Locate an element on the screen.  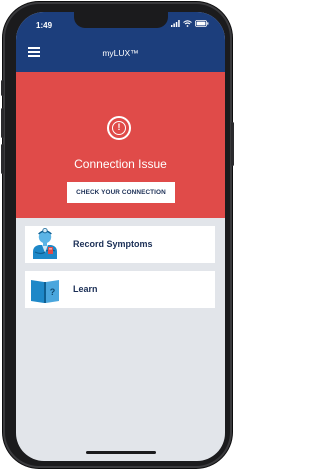
phone-volume-down is located at coordinates (2, 159).